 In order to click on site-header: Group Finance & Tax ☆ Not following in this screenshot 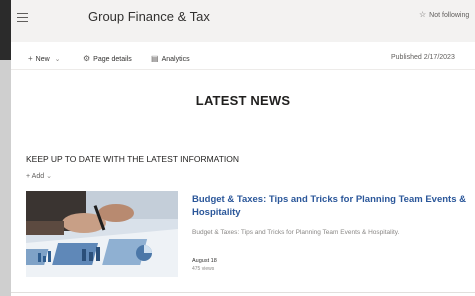, I will do `click(243, 21)`.